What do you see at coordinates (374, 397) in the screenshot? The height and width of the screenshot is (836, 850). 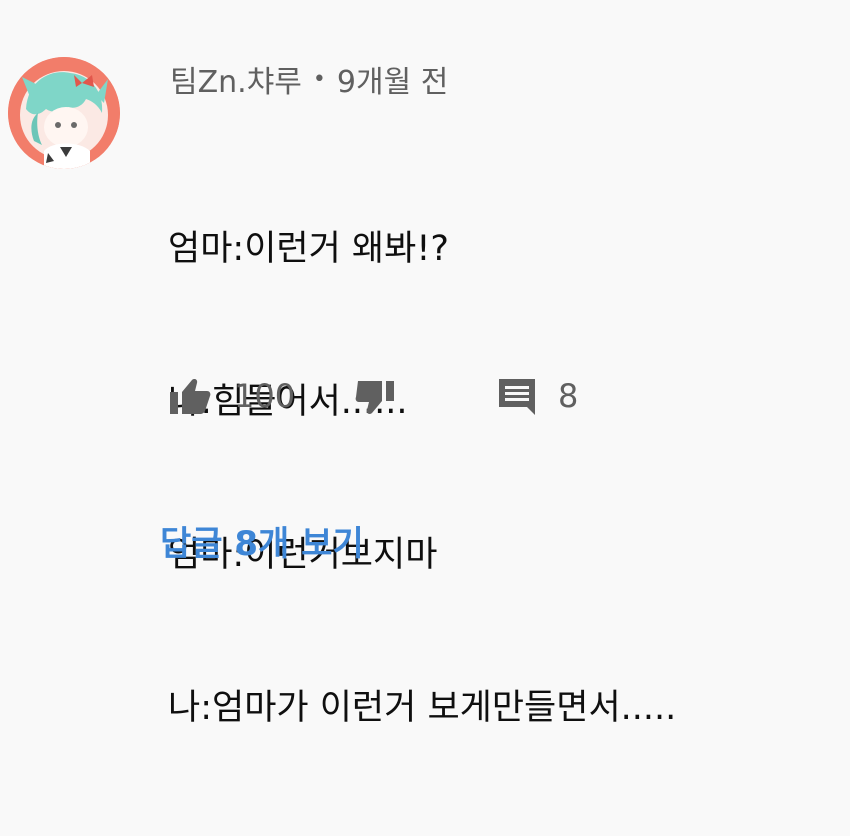 I see `thumbs-down-icon` at bounding box center [374, 397].